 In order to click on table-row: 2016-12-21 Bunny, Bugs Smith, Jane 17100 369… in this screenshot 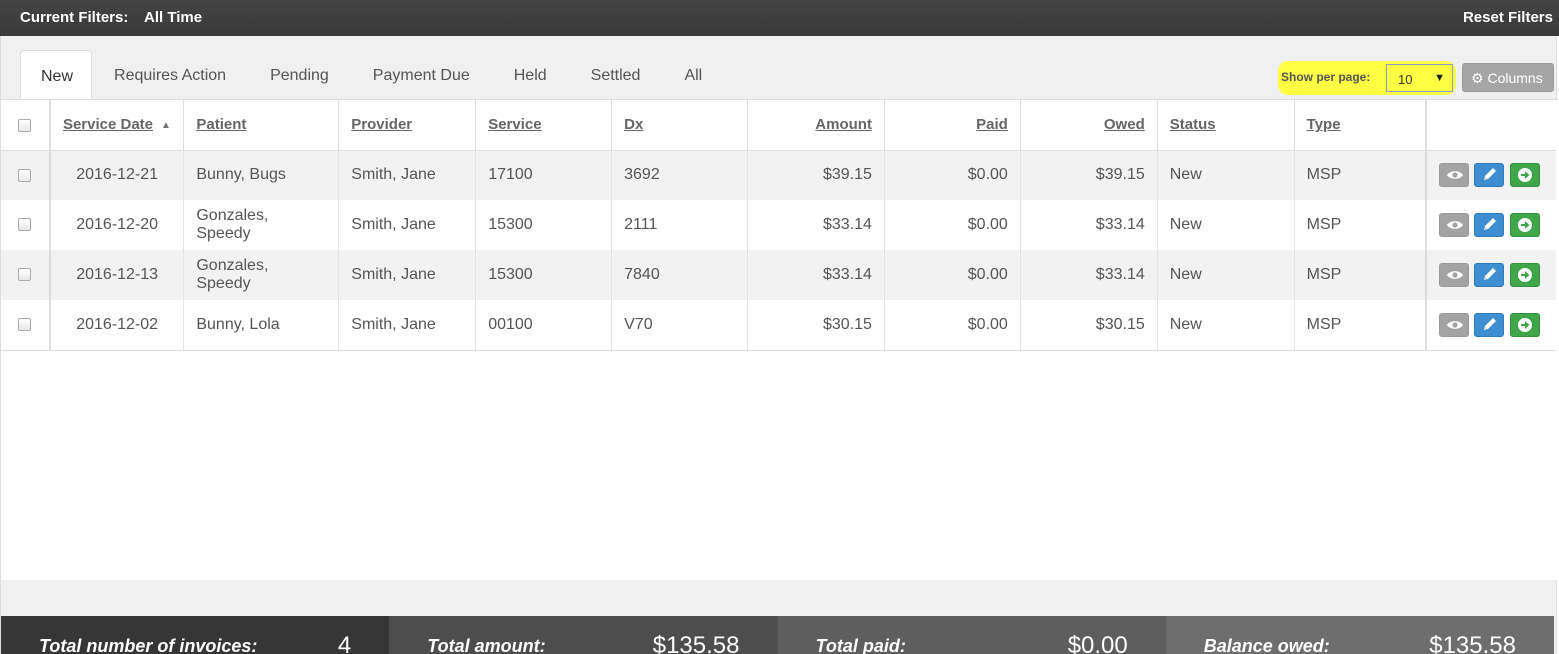, I will do `click(778, 175)`.